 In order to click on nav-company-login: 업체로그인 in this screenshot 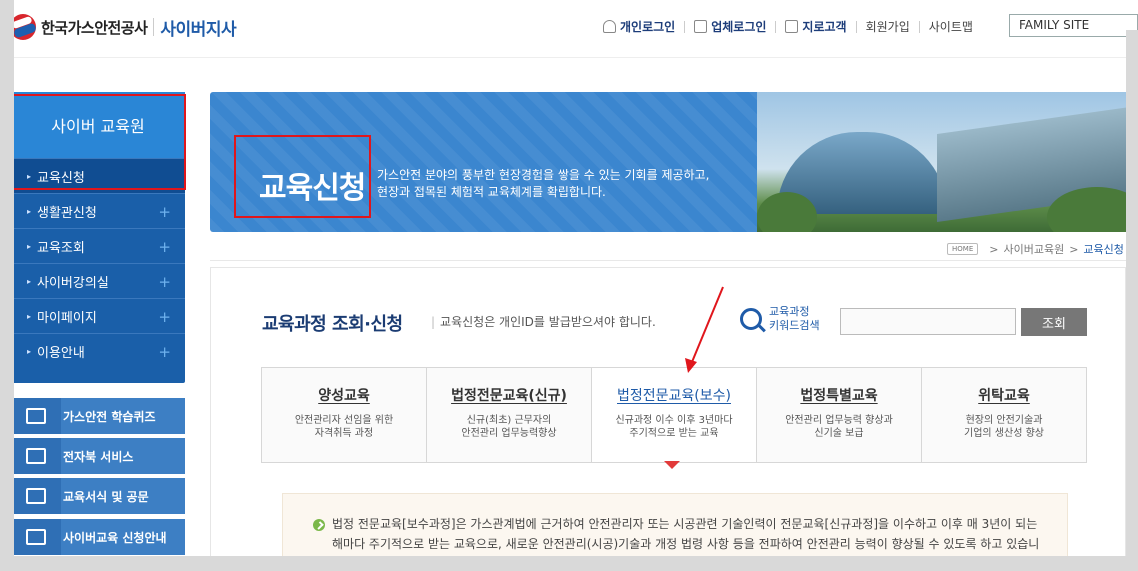, I will do `click(730, 26)`.